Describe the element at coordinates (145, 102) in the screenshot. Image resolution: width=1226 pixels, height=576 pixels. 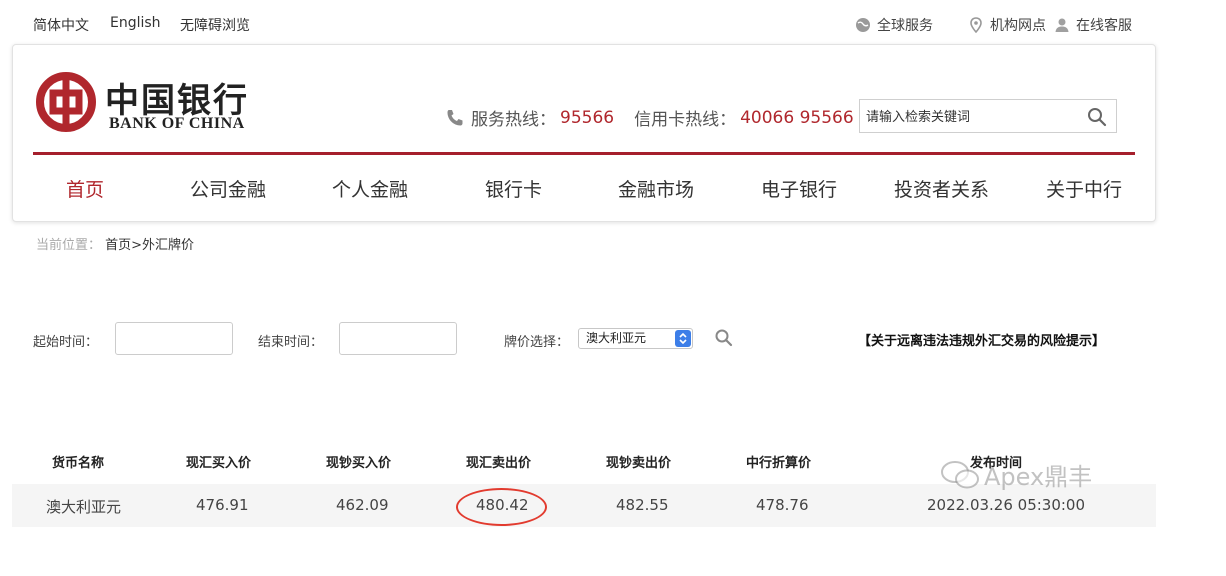
I see `bank-logo: 中国银行 BANK OF CHINA` at that location.